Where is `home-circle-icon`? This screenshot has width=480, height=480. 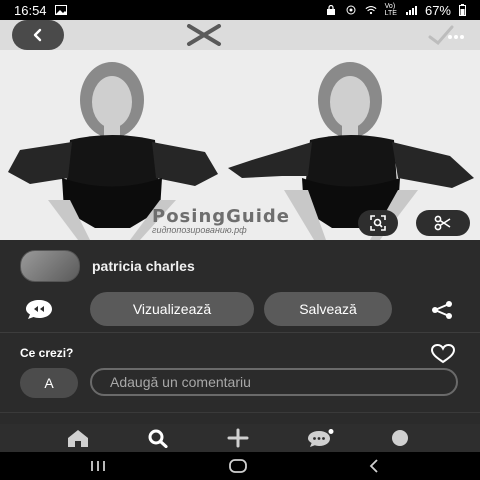 home-circle-icon is located at coordinates (238, 466).